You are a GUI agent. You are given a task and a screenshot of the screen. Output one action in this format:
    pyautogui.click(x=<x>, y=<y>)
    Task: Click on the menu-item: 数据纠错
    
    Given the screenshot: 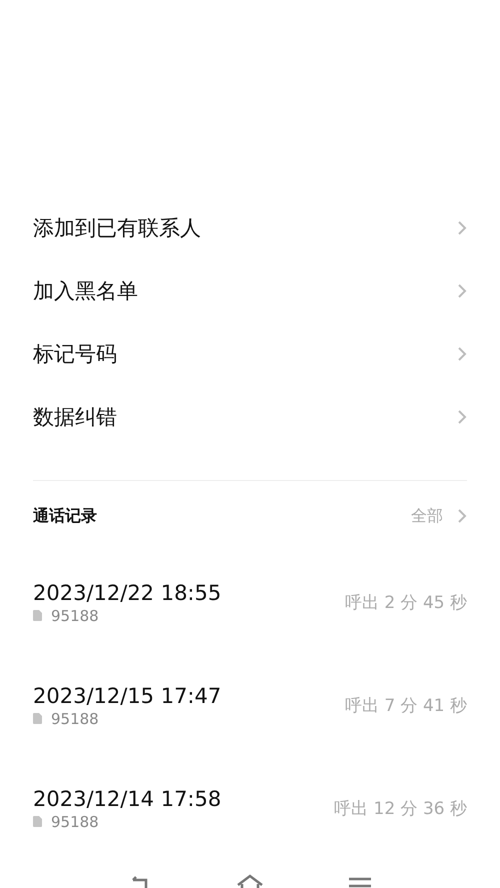 What is the action you would take?
    pyautogui.click(x=250, y=416)
    